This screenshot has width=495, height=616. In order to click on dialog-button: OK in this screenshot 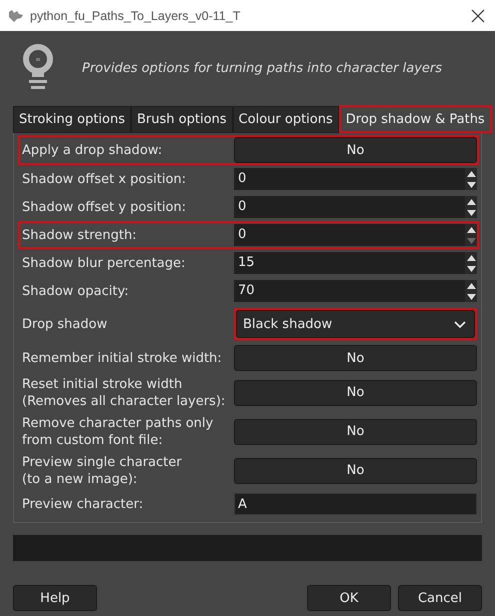, I will do `click(349, 598)`.